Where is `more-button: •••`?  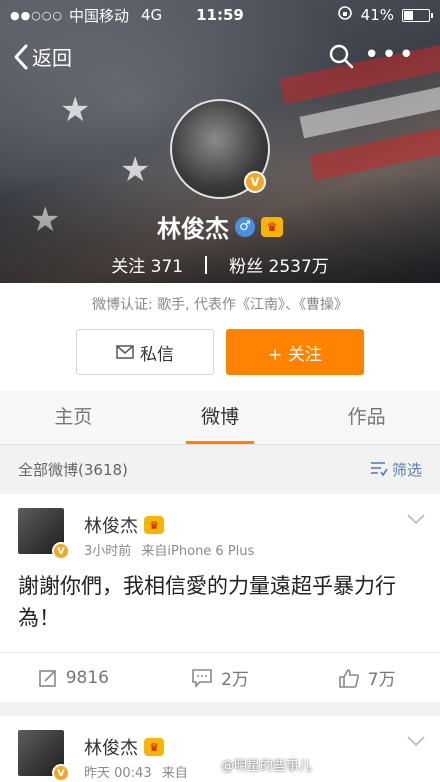
more-button: ••• is located at coordinates (390, 55).